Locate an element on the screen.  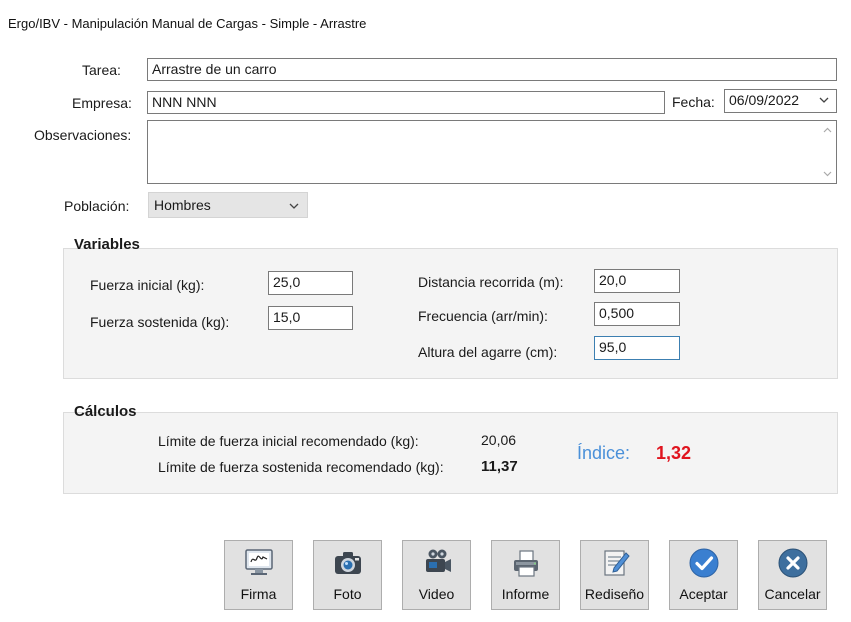
fecha-datepicker: 06/09/2022 is located at coordinates (780, 101).